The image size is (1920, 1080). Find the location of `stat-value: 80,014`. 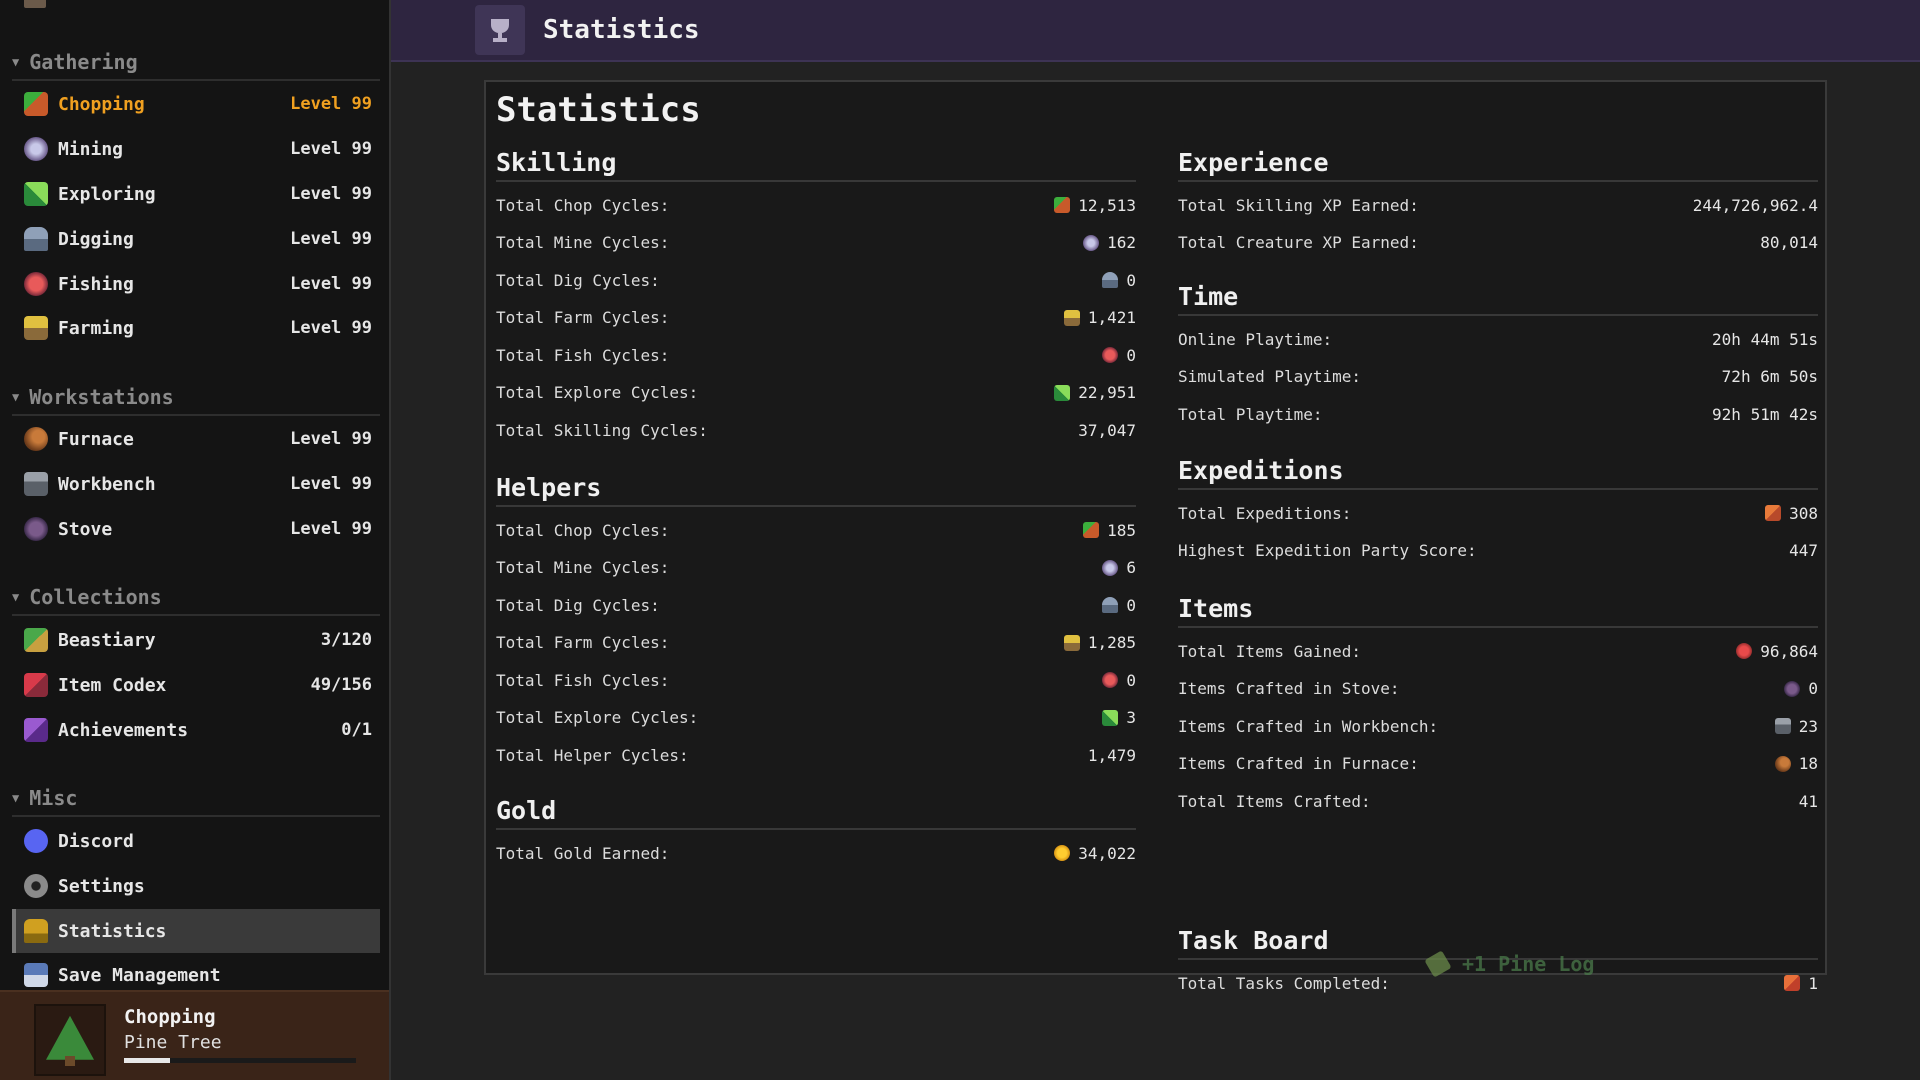

stat-value: 80,014 is located at coordinates (1789, 242).